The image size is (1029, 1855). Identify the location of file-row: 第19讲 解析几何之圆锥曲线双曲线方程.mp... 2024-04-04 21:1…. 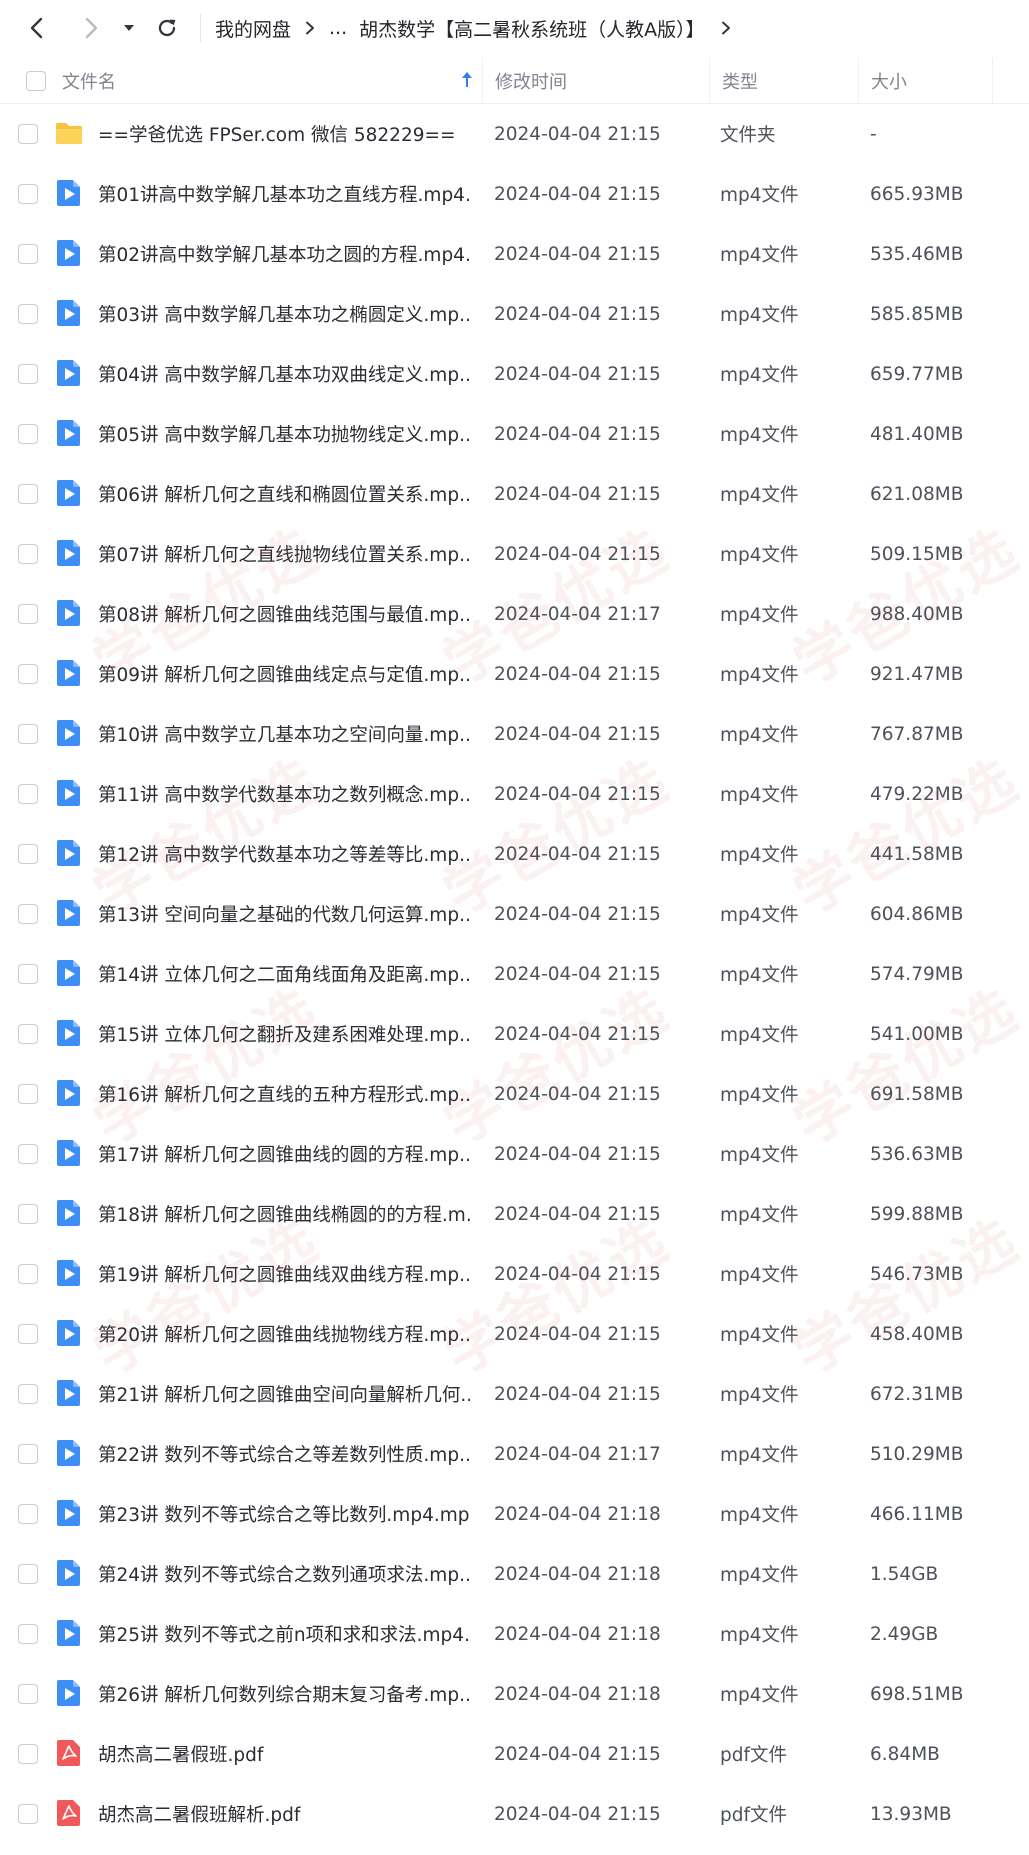
(514, 1274).